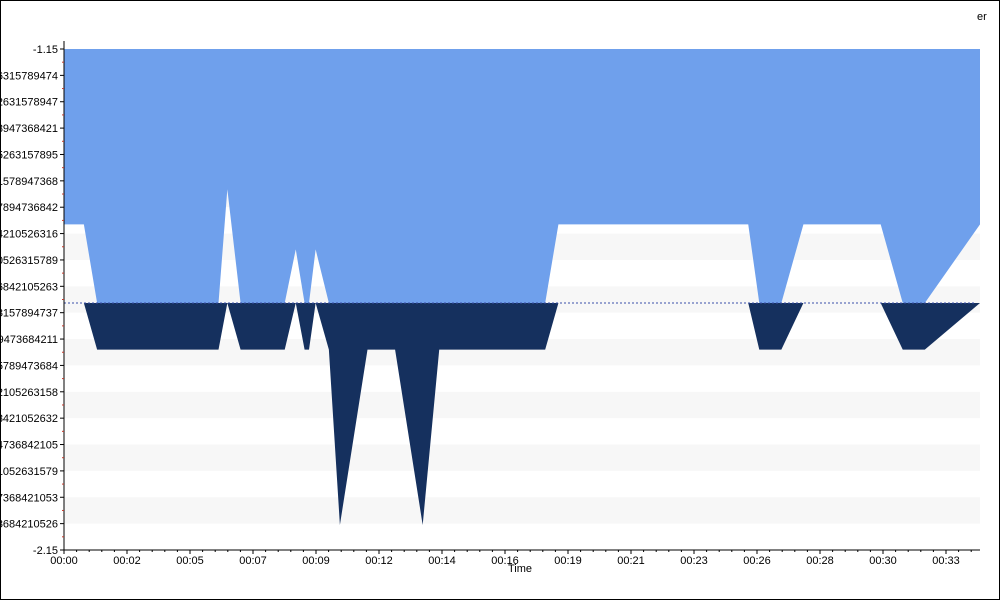  What do you see at coordinates (694, 561) in the screenshot?
I see `x-tick-label: 00:23` at bounding box center [694, 561].